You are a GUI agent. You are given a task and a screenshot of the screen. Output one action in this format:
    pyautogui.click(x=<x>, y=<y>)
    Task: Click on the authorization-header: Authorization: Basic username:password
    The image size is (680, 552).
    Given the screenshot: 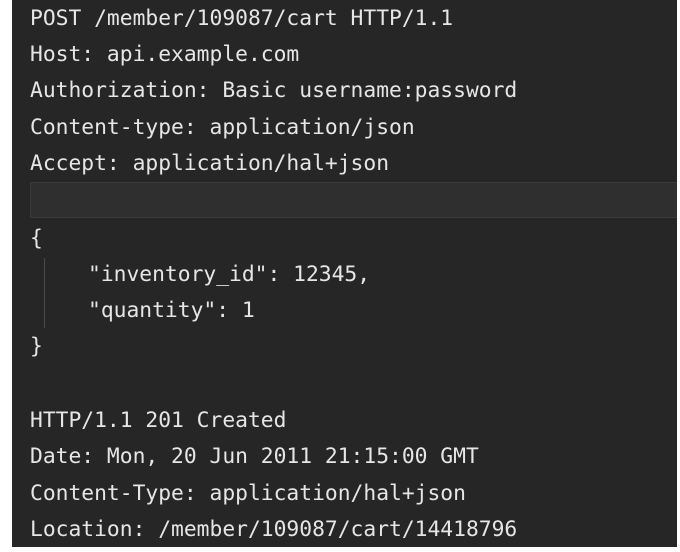 What is the action you would take?
    pyautogui.click(x=274, y=90)
    